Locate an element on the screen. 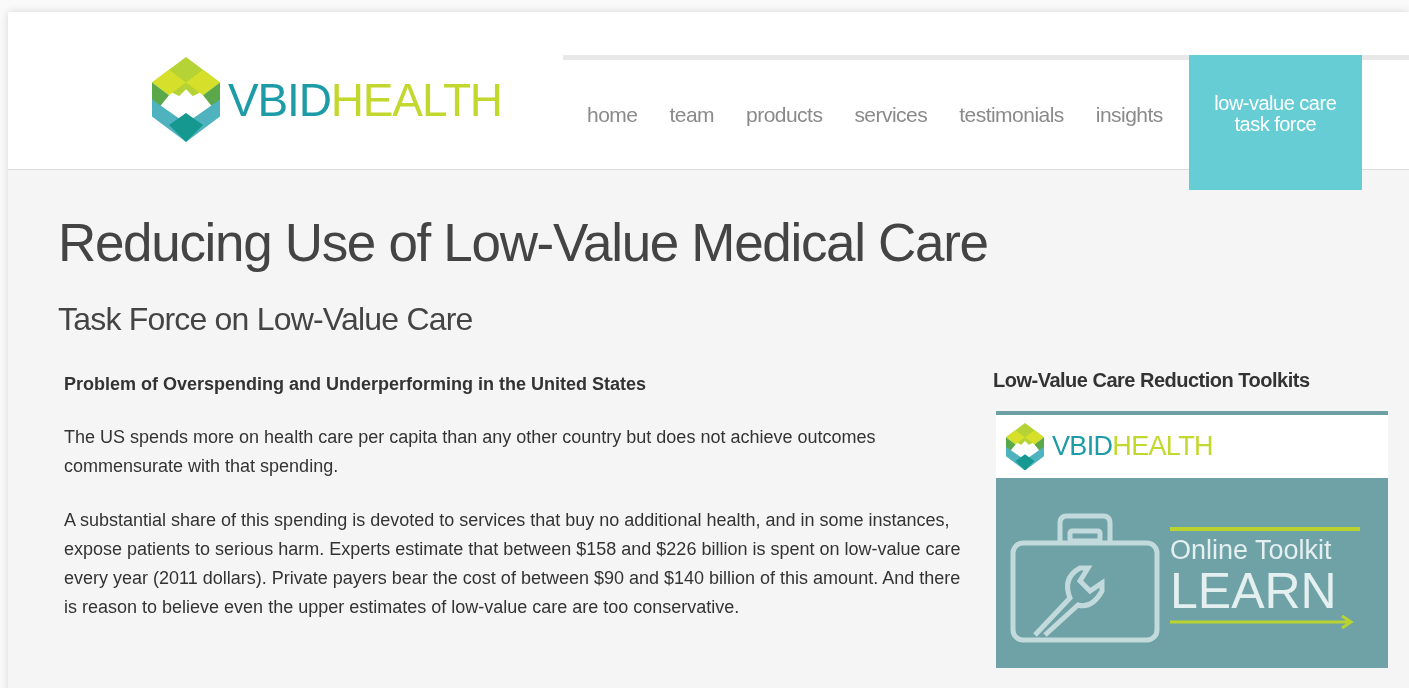 The height and width of the screenshot is (688, 1409). page-subtitle: Task Force on Low-Value Care is located at coordinates (266, 319).